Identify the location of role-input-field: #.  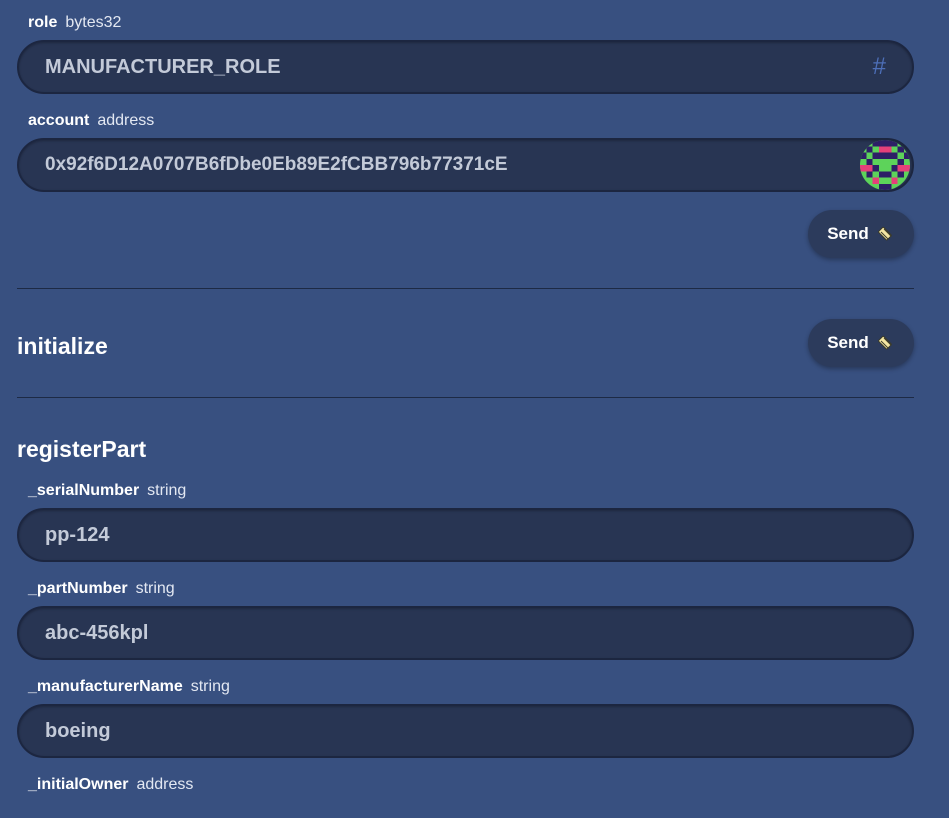
(465, 67).